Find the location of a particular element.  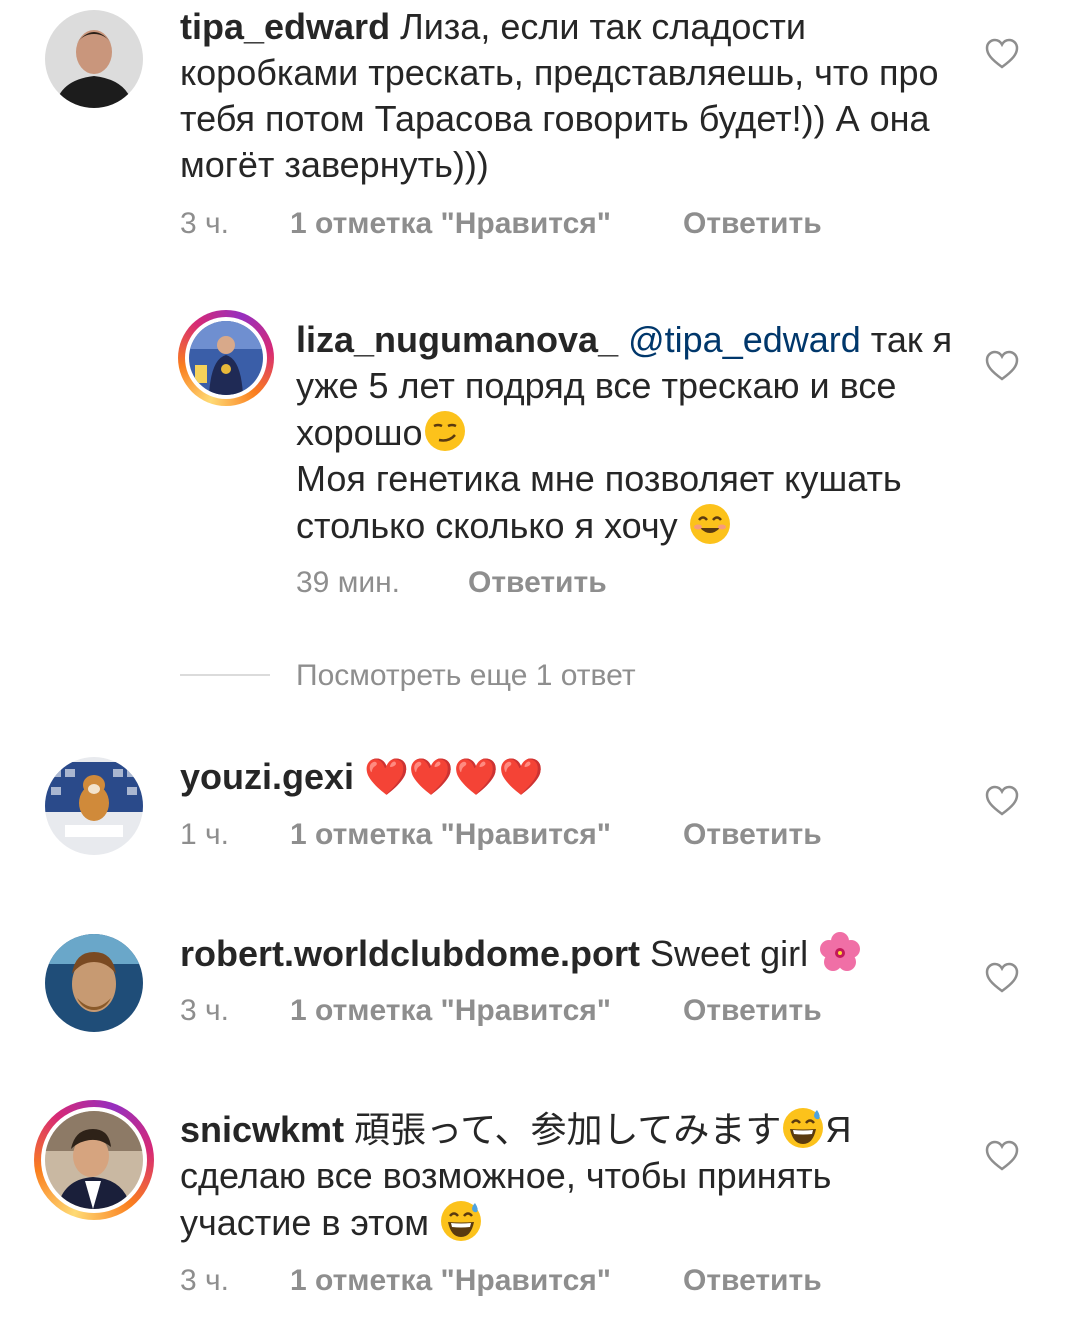

mention-link: @tipa_edward is located at coordinates (744, 339).